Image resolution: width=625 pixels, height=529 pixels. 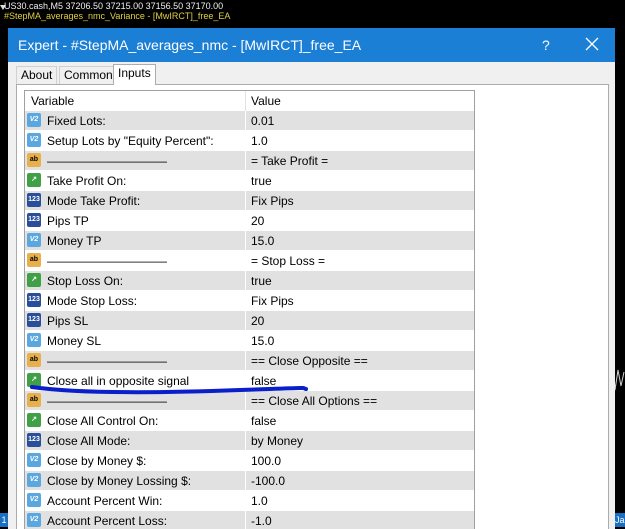 I want to click on vertical-scrollbar, so click(x=474, y=310).